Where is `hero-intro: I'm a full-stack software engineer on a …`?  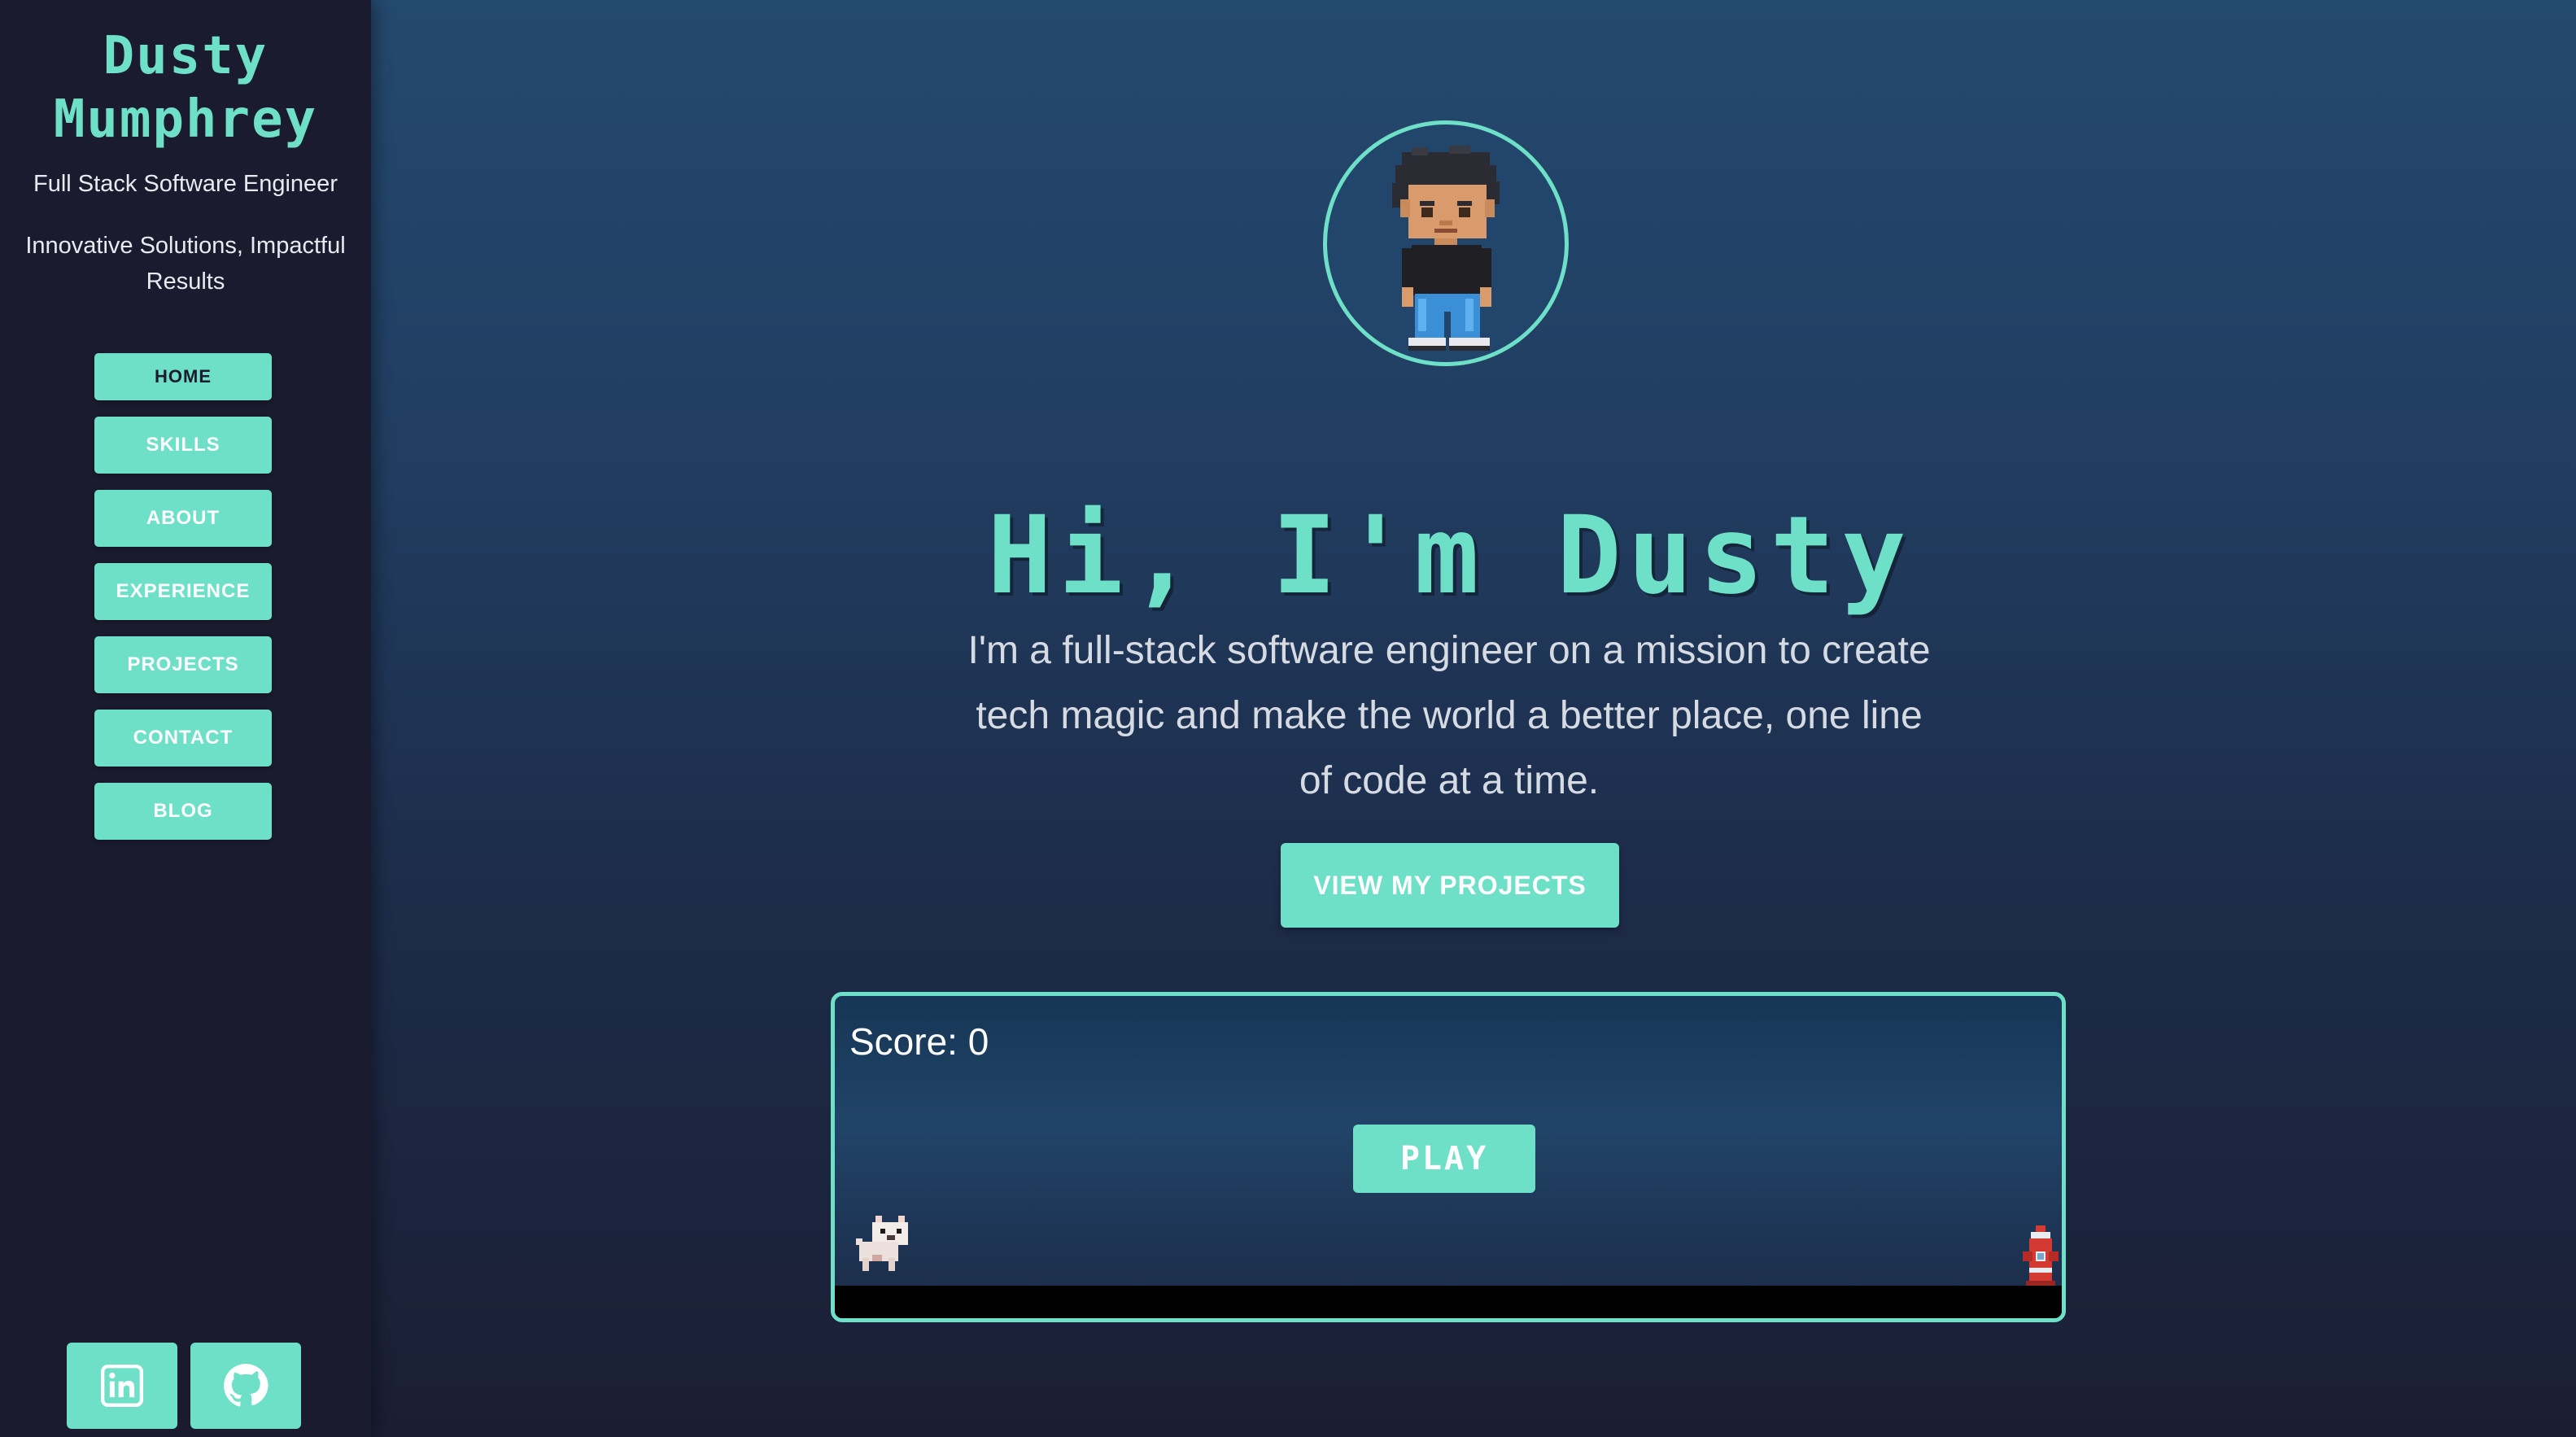
hero-intro: I'm a full-stack software engineer on a … is located at coordinates (1449, 715).